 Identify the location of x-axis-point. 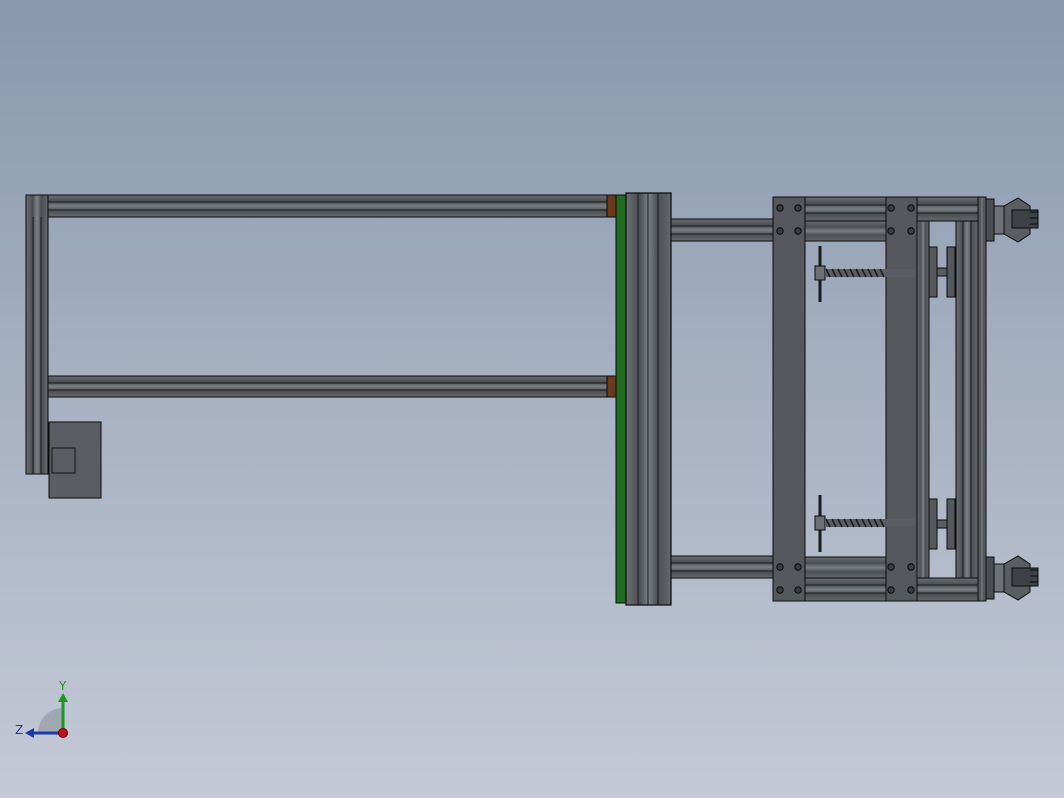
(63, 733).